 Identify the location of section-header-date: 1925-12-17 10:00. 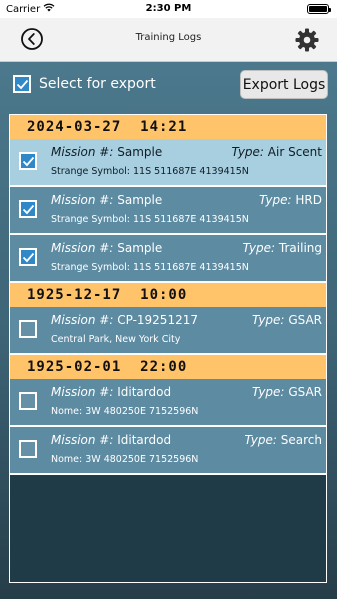
(168, 295).